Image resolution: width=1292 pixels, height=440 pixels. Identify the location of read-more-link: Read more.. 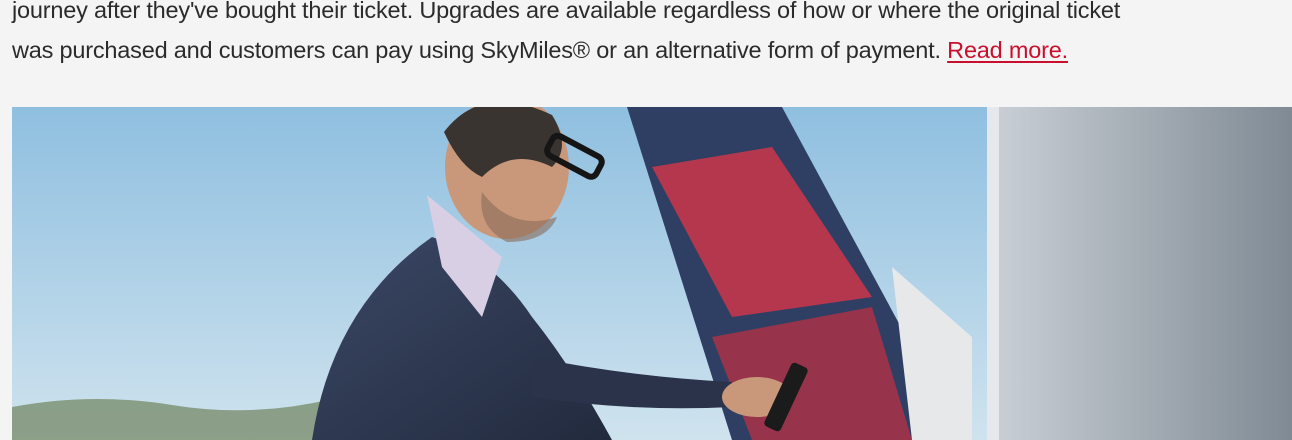
(1007, 50).